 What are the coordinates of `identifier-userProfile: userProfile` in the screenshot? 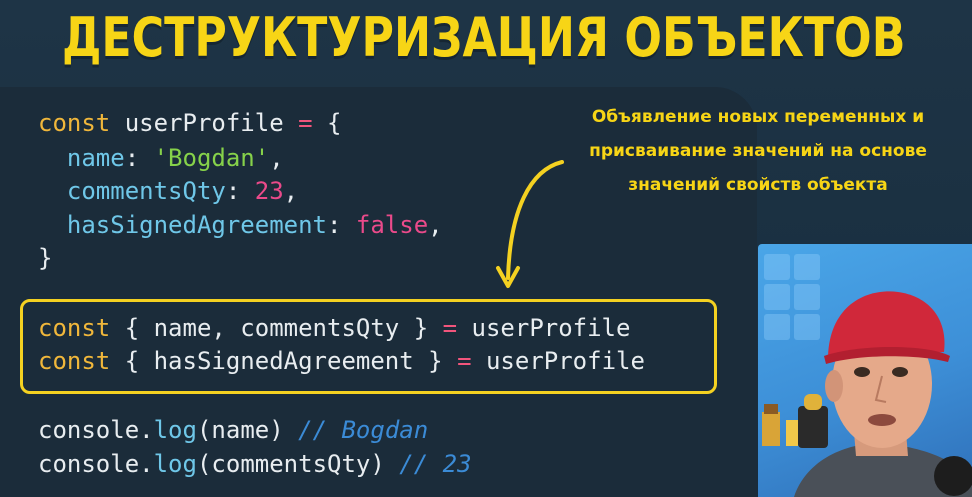 It's located at (204, 123).